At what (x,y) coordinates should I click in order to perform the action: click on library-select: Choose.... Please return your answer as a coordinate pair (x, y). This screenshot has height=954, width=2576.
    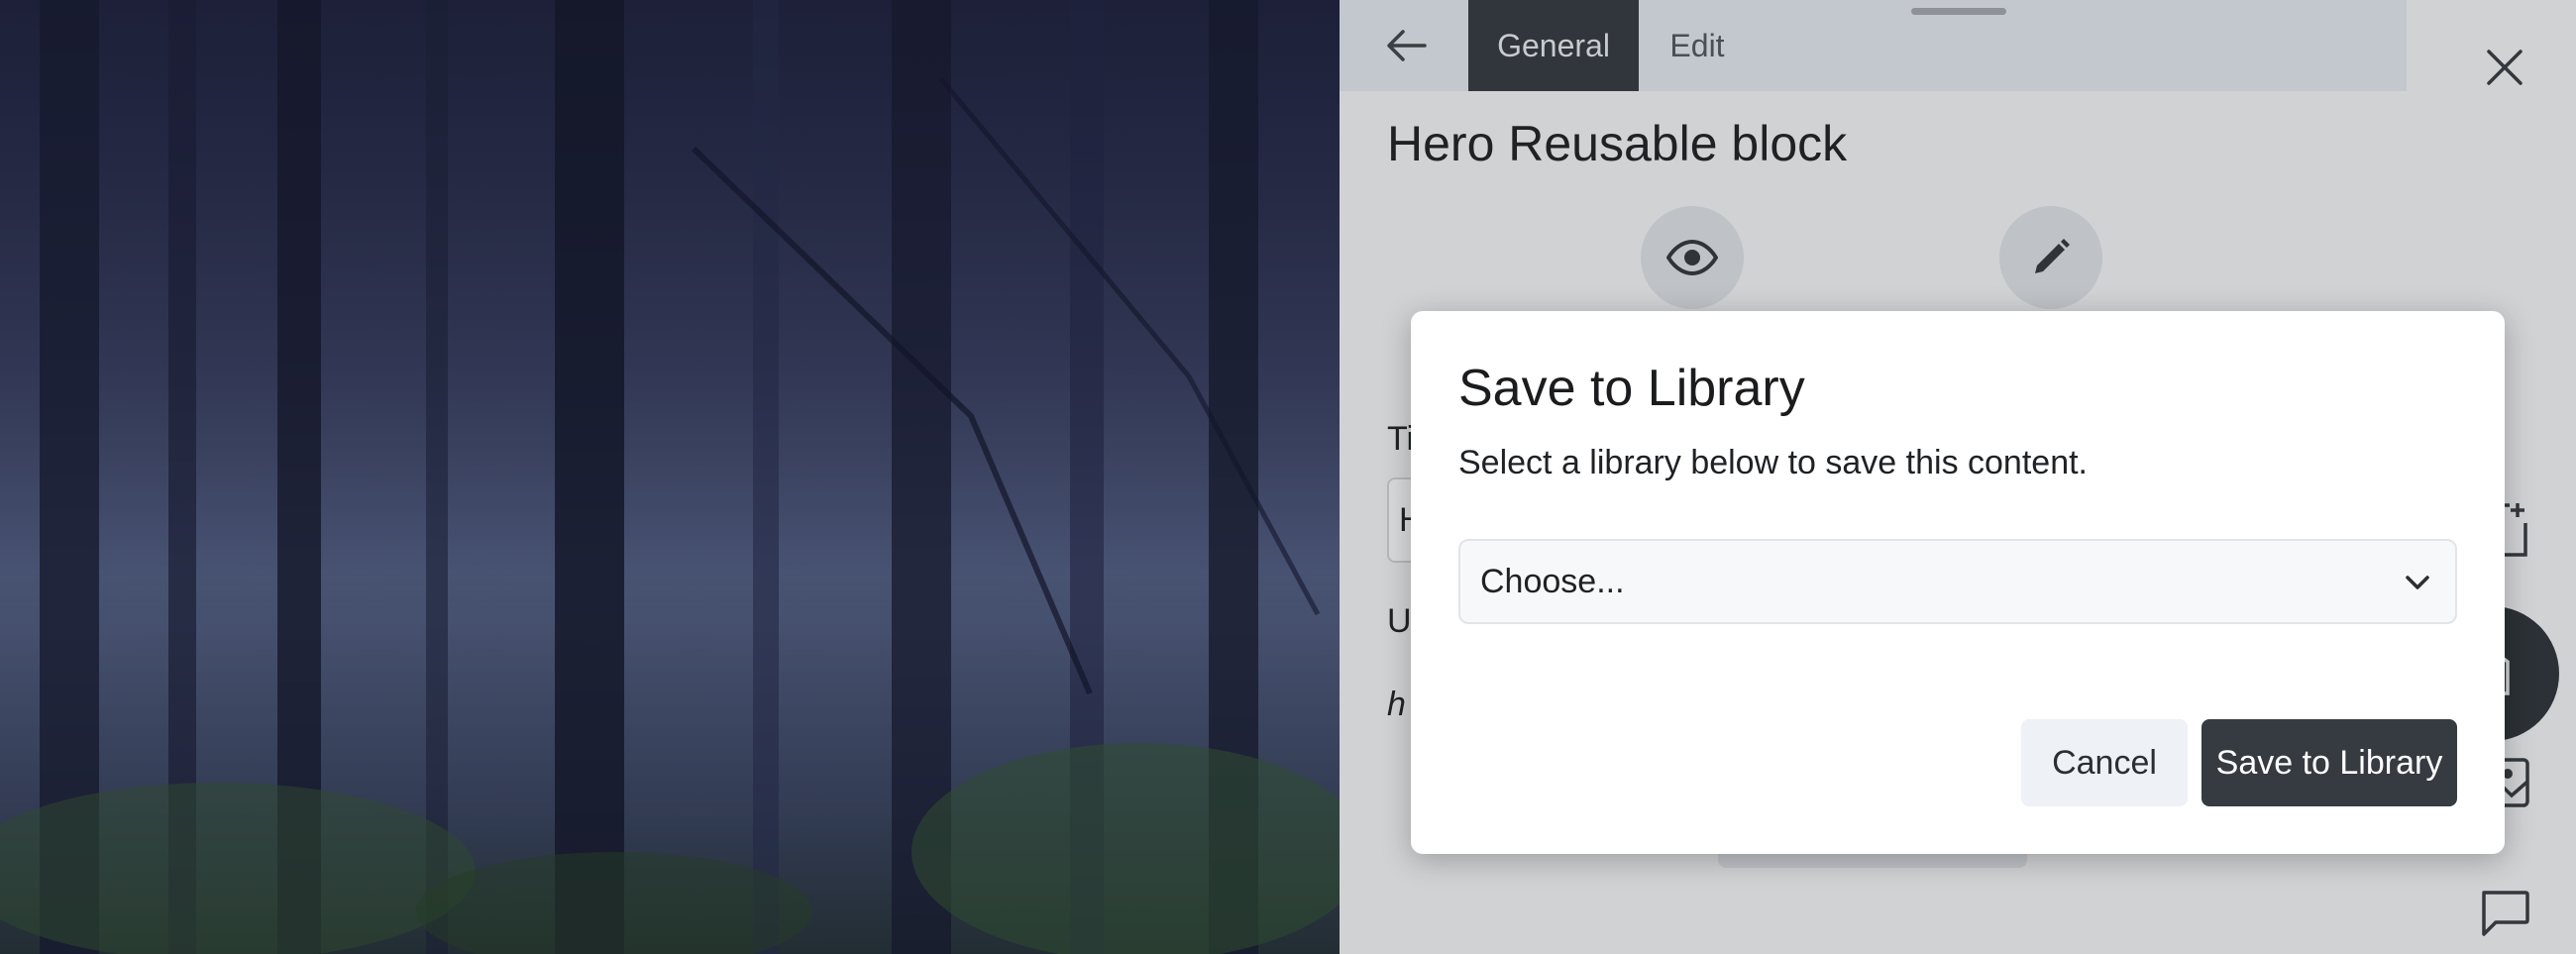
    Looking at the image, I should click on (1957, 581).